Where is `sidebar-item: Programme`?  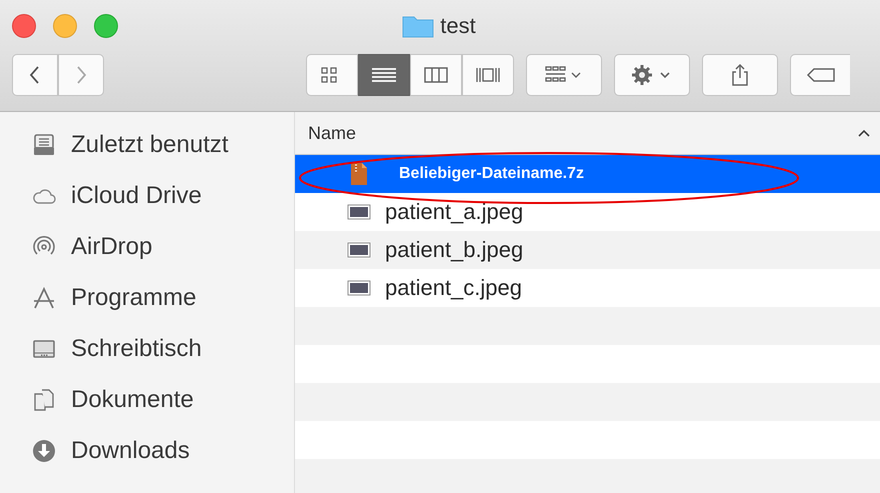
sidebar-item: Programme is located at coordinates (147, 297).